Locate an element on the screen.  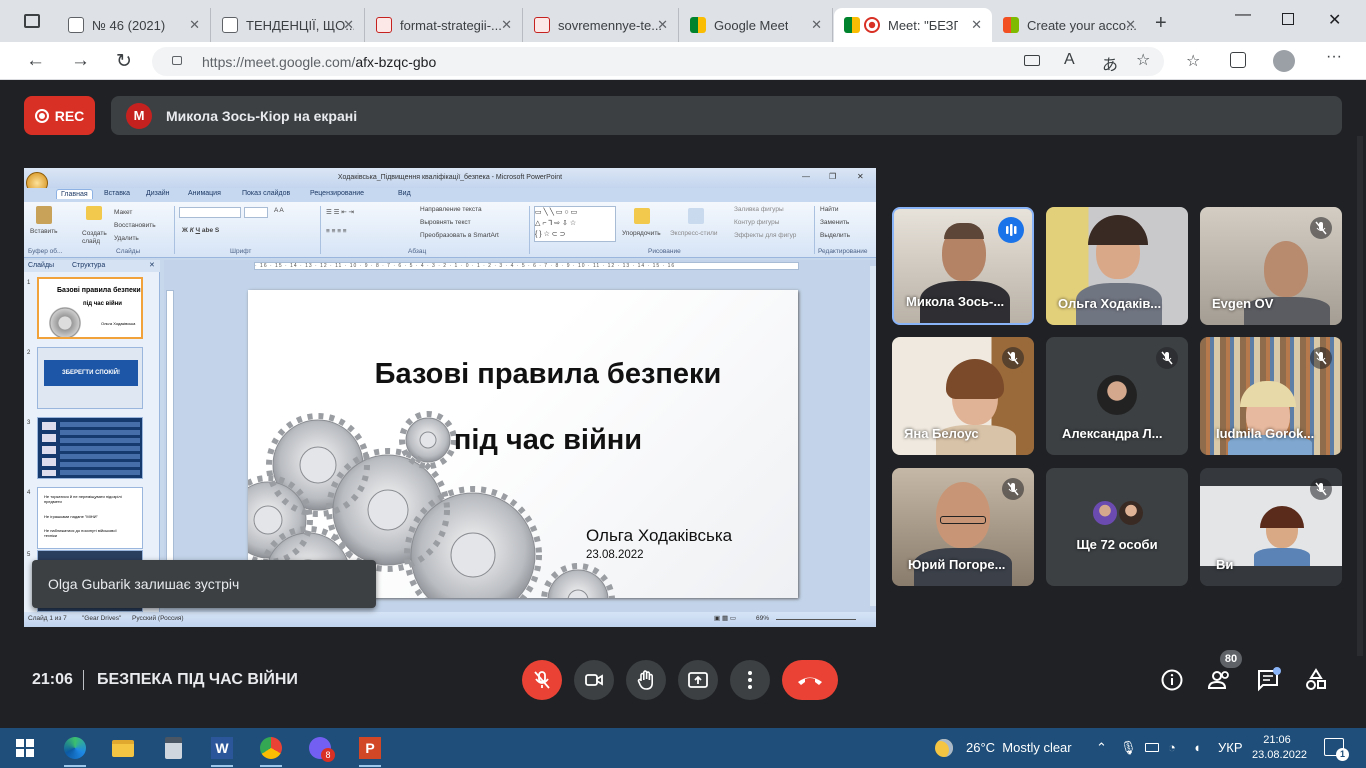
notifications-icon: 1 is located at coordinates (1336, 749).